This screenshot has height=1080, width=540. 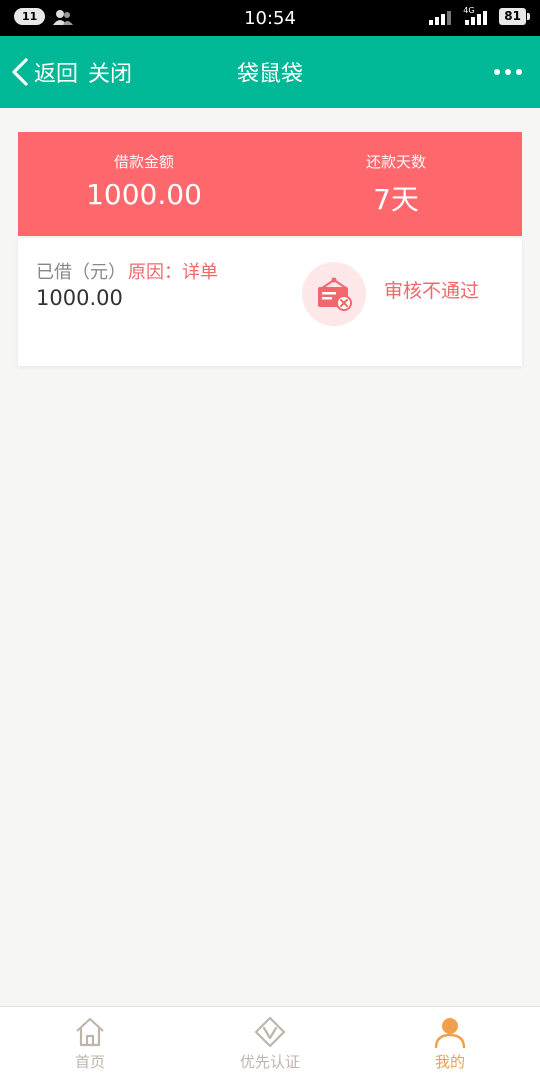 I want to click on tab-home-label: 首页, so click(x=89, y=1062).